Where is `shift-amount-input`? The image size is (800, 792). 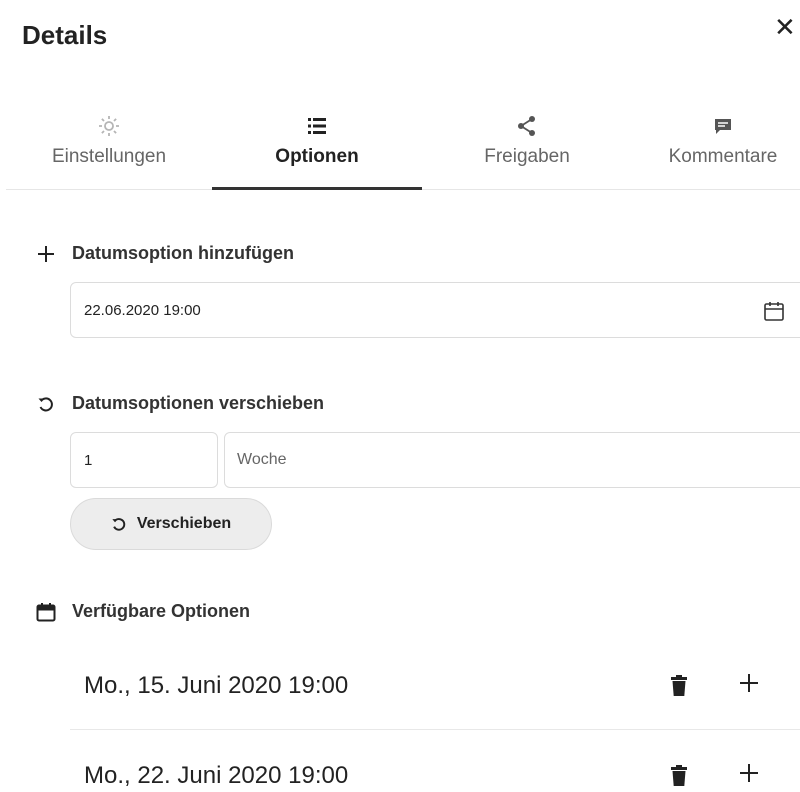 shift-amount-input is located at coordinates (144, 460).